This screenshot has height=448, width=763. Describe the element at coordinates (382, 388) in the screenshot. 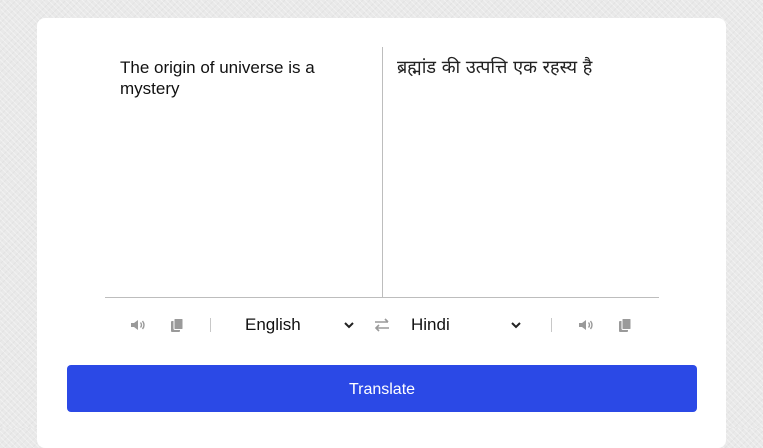

I see `translate-button: Translate` at that location.